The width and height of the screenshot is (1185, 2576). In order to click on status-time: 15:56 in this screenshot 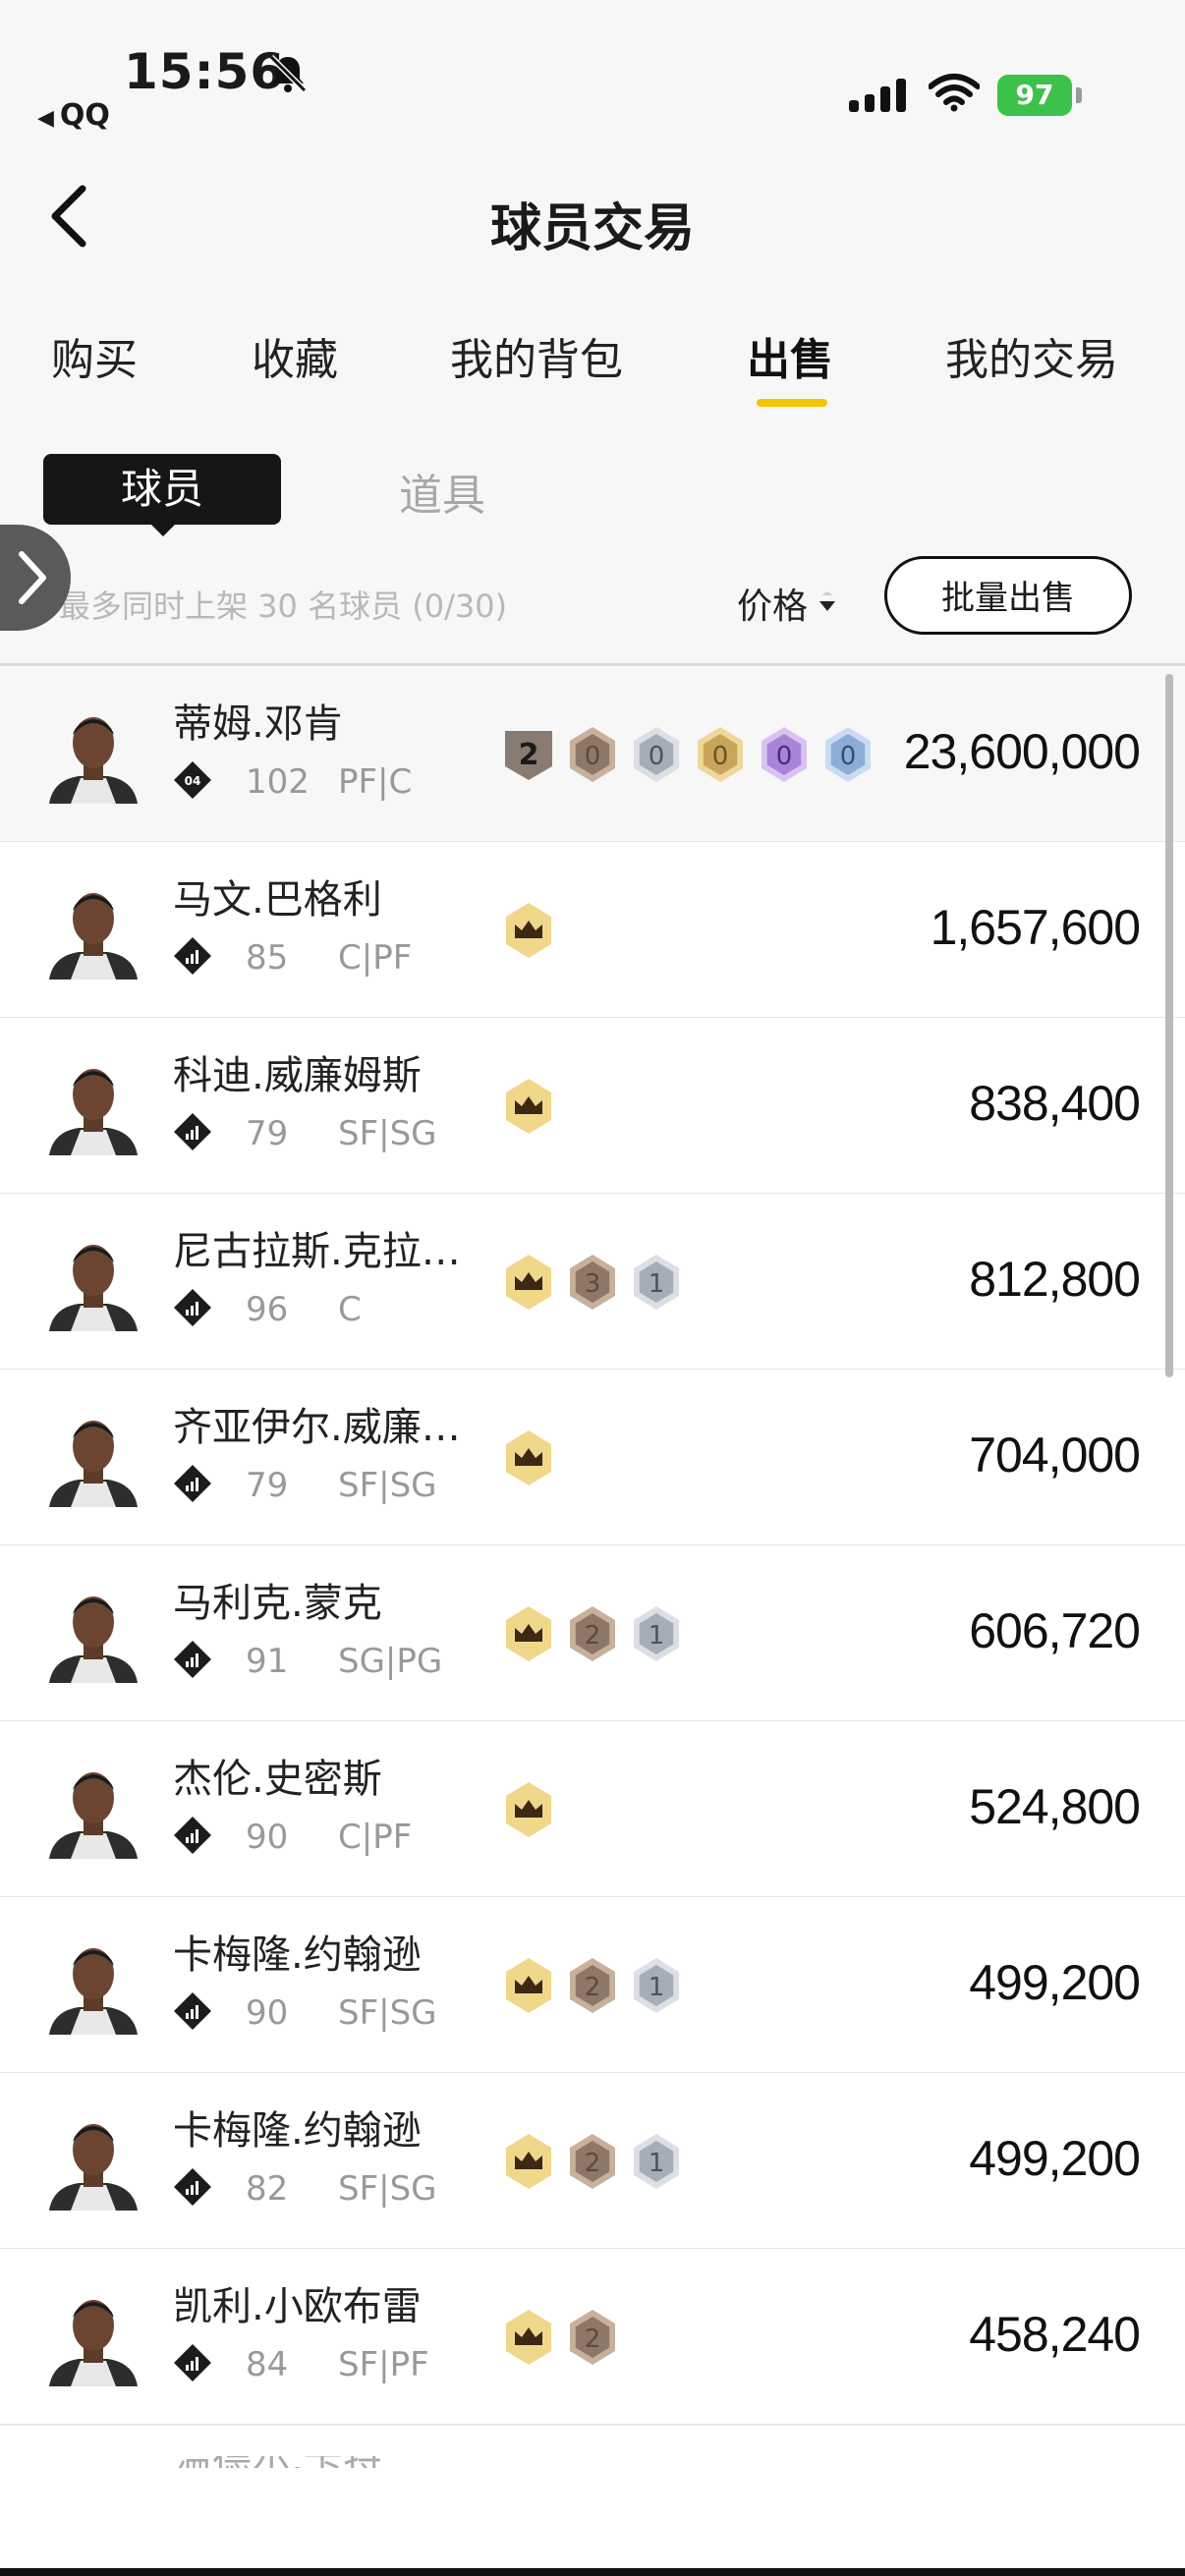, I will do `click(205, 71)`.